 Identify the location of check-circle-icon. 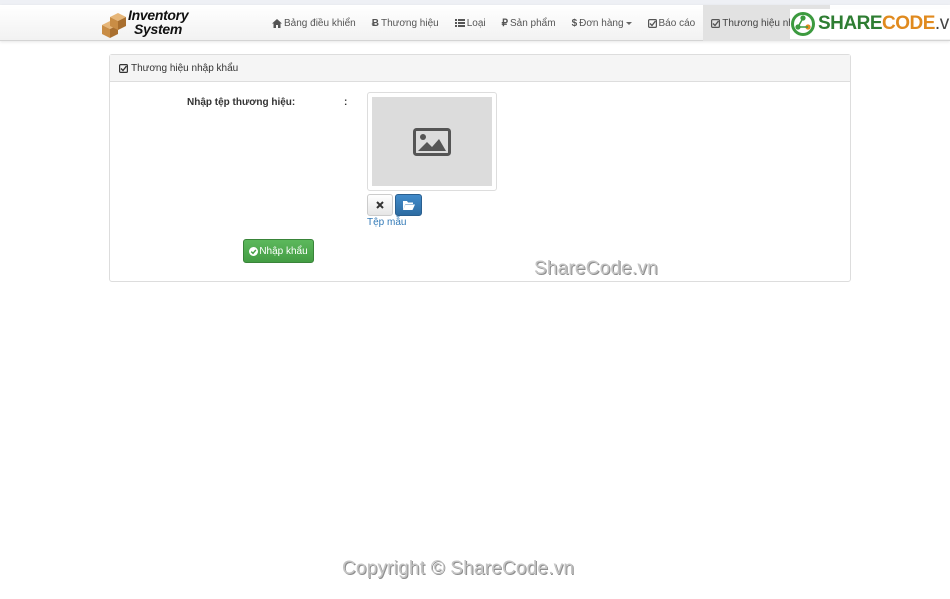
(254, 251).